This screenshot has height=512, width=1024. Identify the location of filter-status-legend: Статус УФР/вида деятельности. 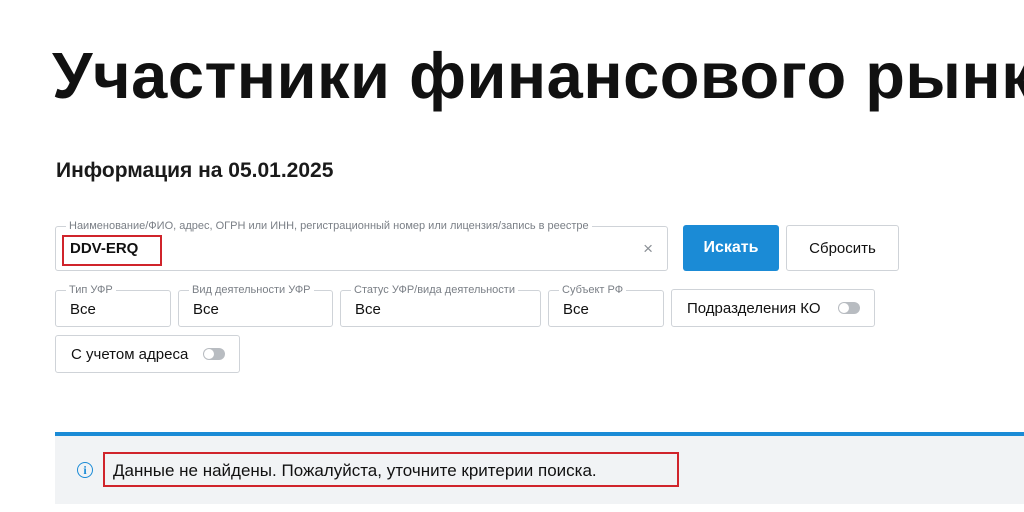
(434, 290).